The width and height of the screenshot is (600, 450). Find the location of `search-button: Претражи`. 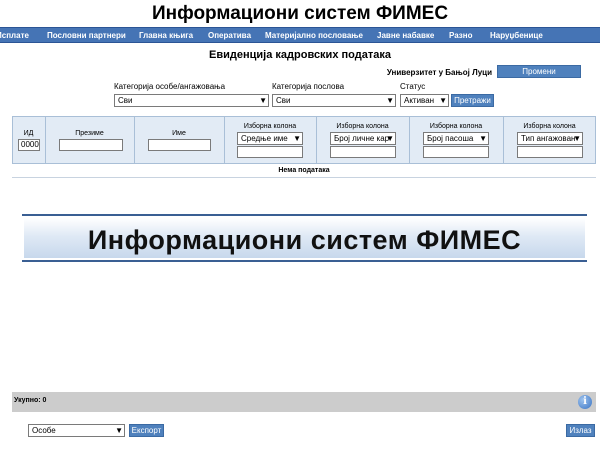

search-button: Претражи is located at coordinates (472, 100).